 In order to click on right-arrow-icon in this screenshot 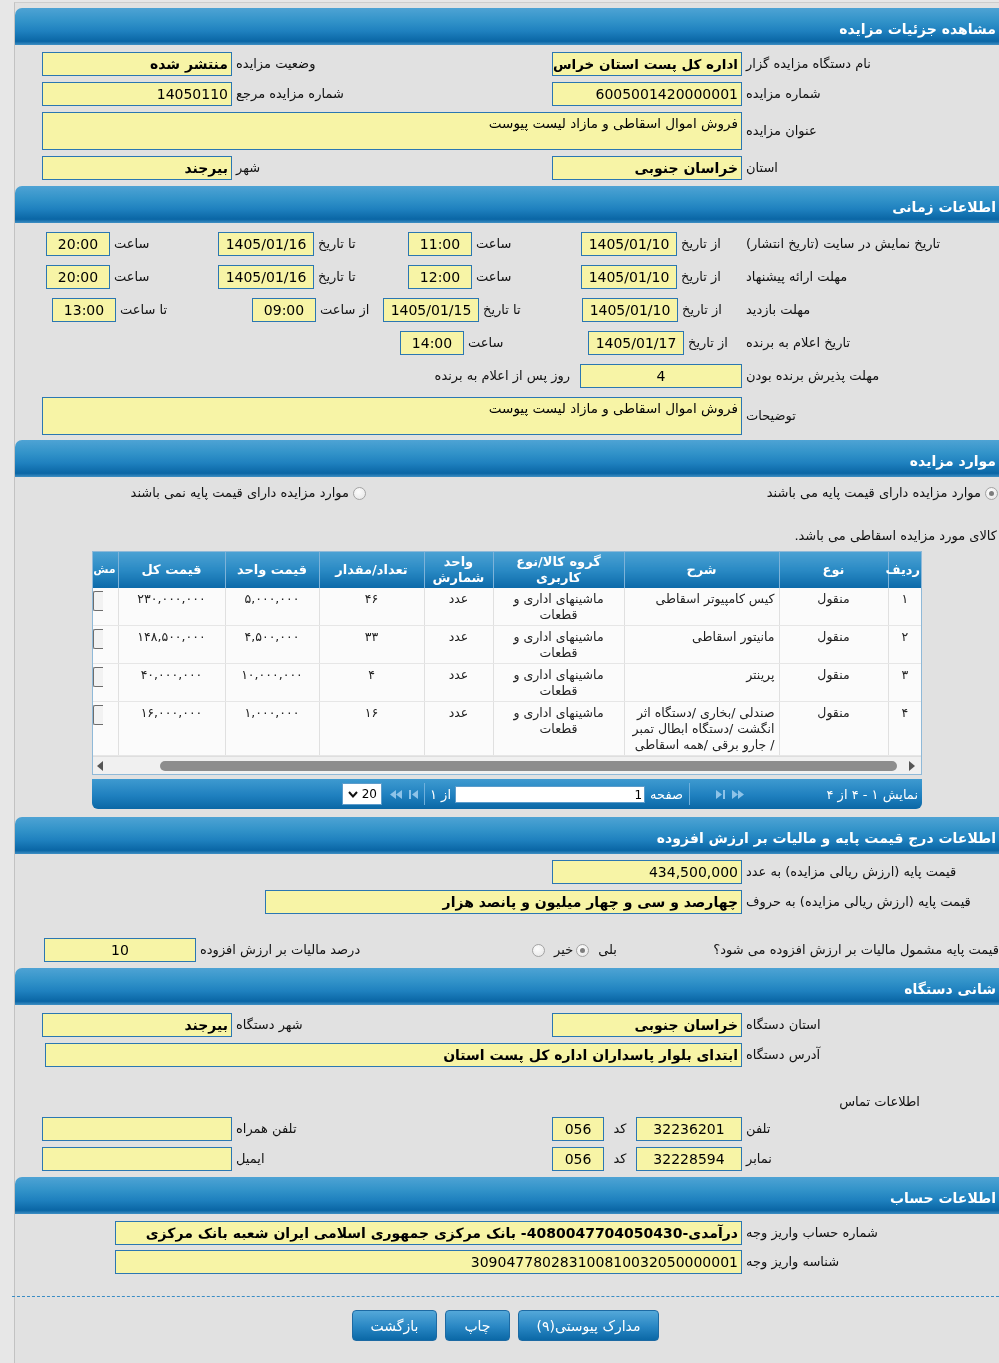, I will do `click(912, 765)`.